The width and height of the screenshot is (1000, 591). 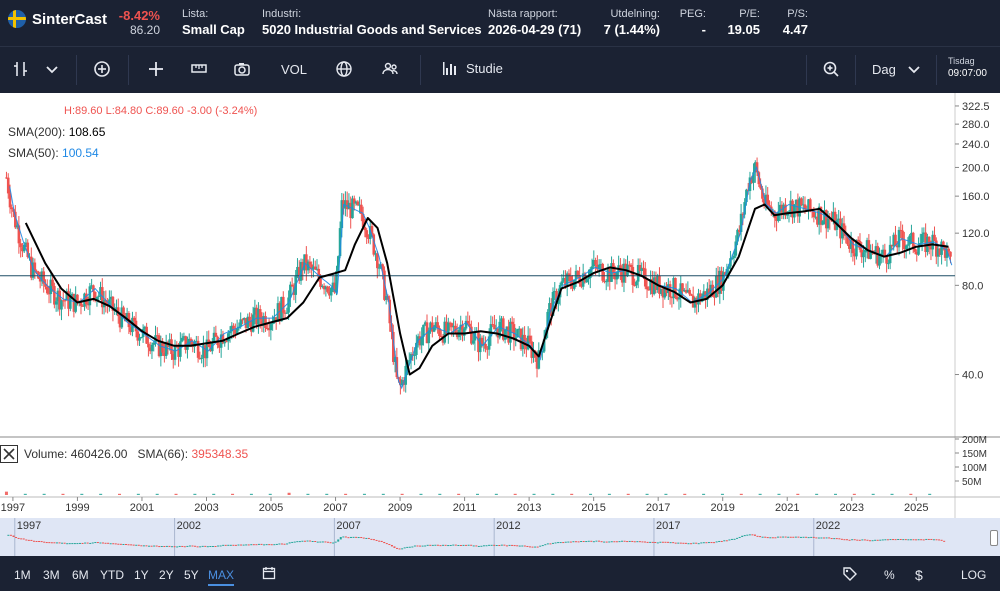 I want to click on y-tick-label: 120.0, so click(x=976, y=234).